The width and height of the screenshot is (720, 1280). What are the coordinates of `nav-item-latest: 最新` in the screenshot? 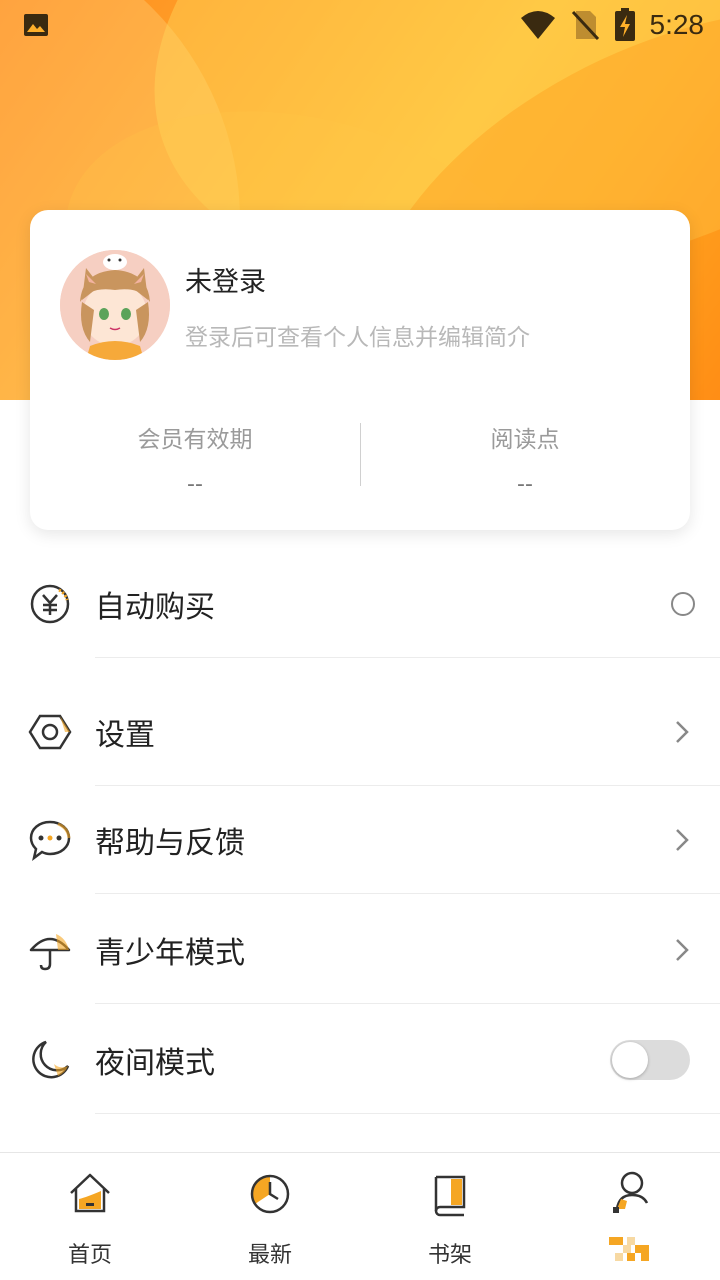 It's located at (270, 1216).